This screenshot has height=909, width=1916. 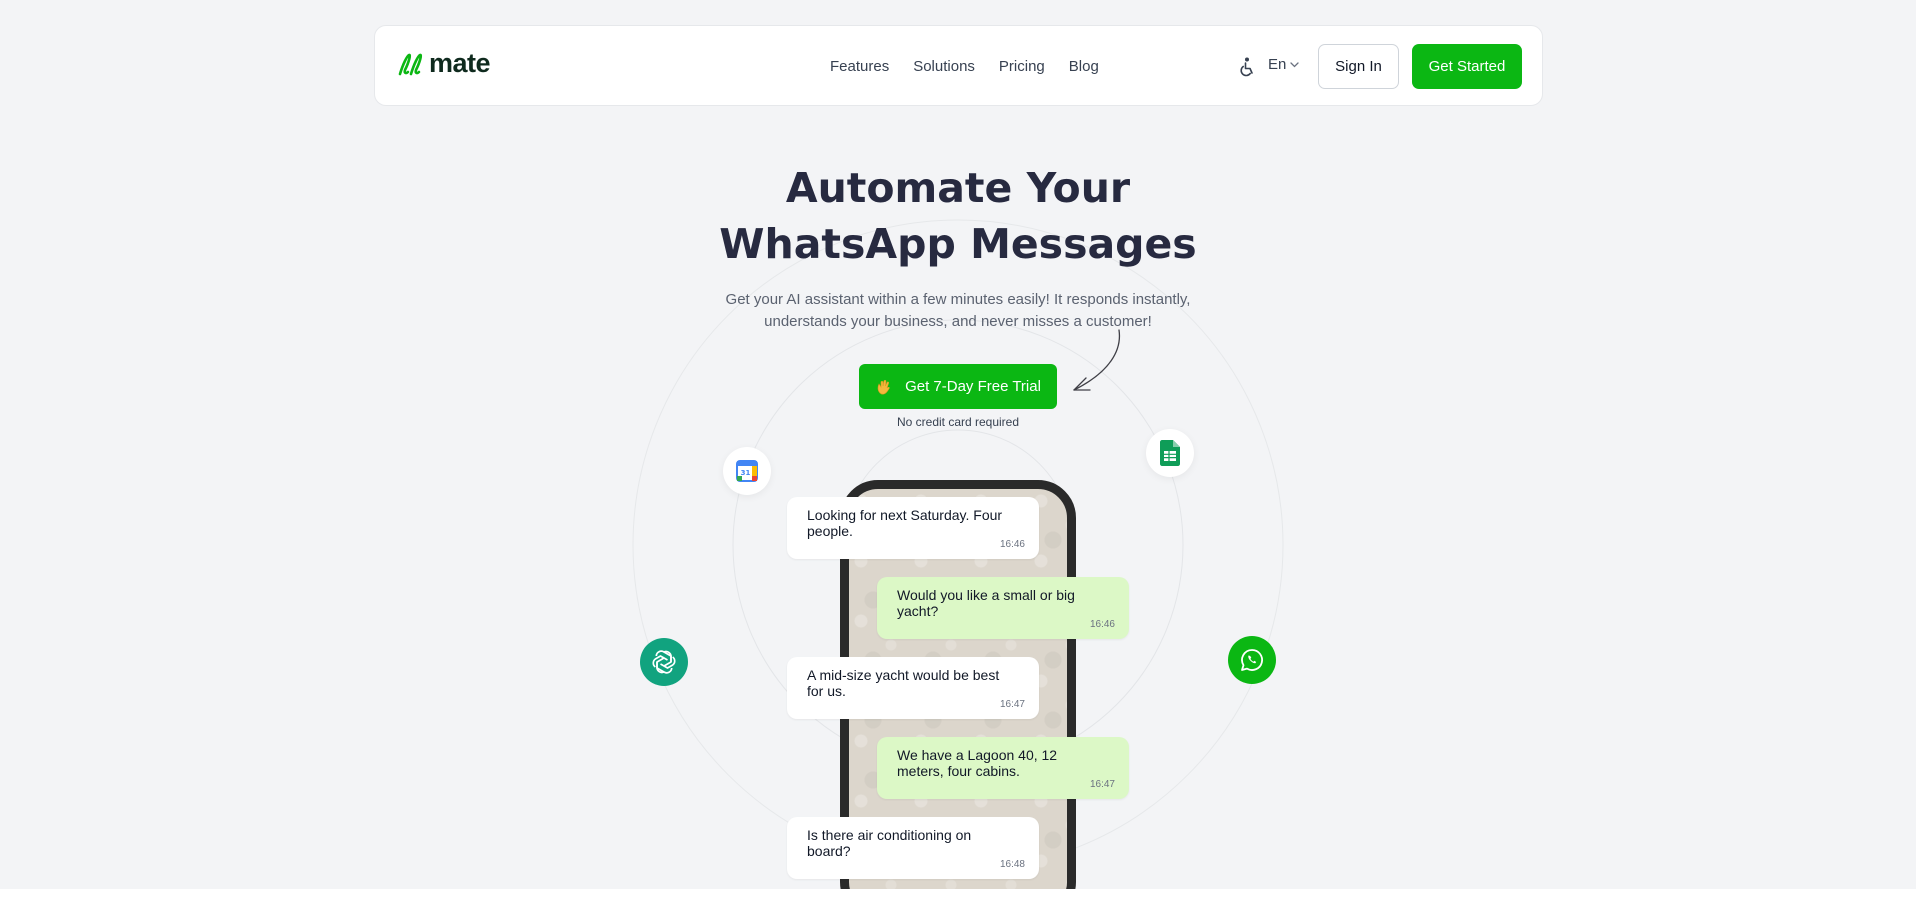 I want to click on whatsapp-icon, so click(x=1252, y=660).